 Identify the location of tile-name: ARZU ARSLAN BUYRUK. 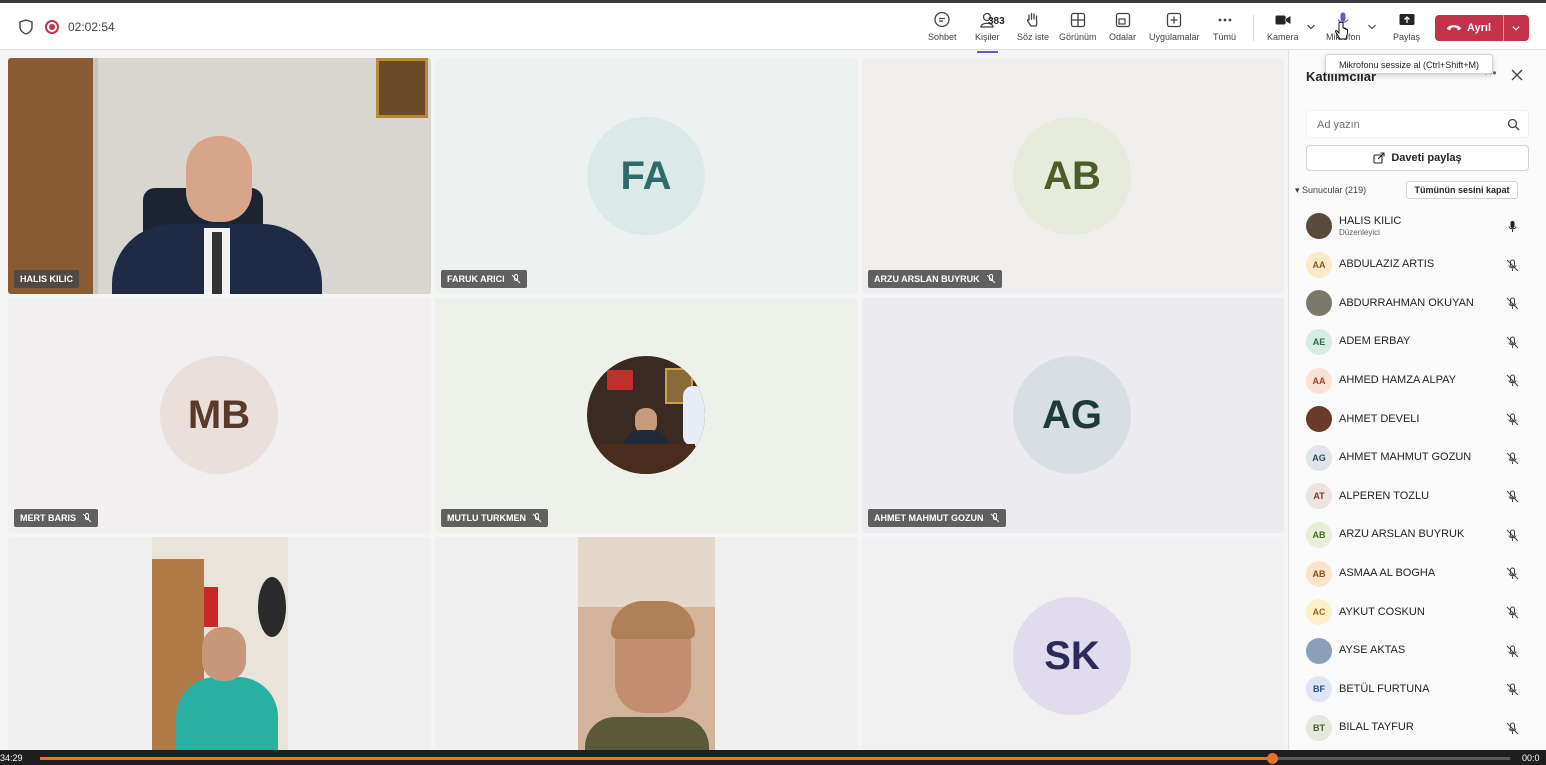
(927, 279).